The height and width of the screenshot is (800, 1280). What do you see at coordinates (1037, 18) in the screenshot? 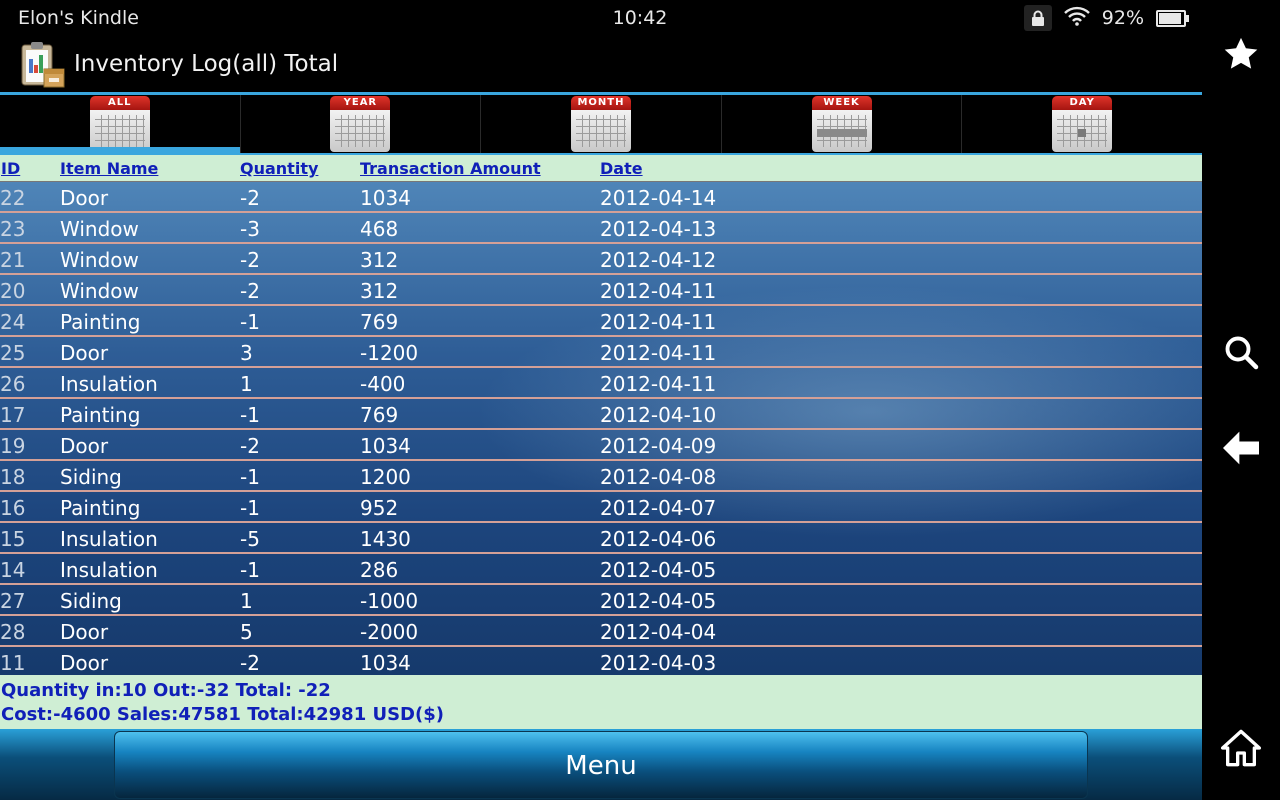
I see `lock-icon` at bounding box center [1037, 18].